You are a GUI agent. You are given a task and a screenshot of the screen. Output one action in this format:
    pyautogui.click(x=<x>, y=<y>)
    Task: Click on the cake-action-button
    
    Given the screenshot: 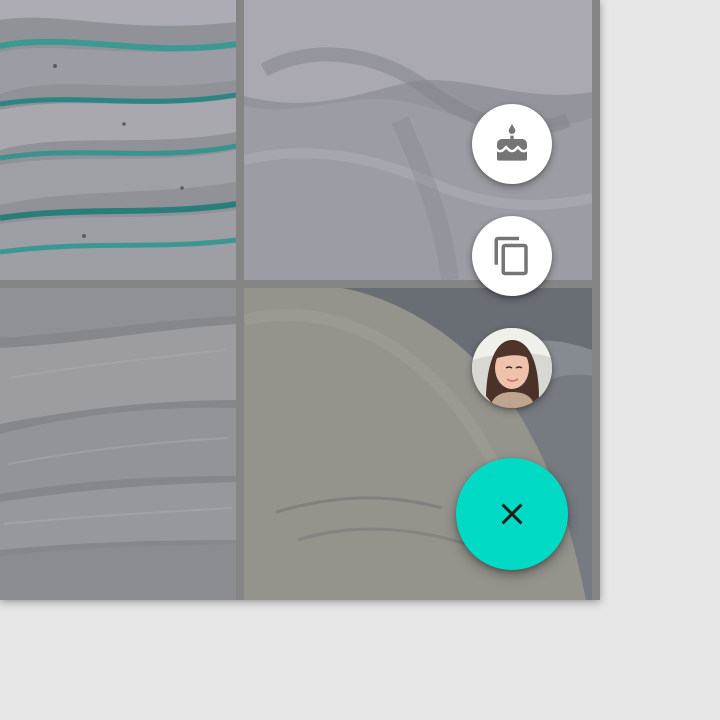 What is the action you would take?
    pyautogui.click(x=512, y=144)
    